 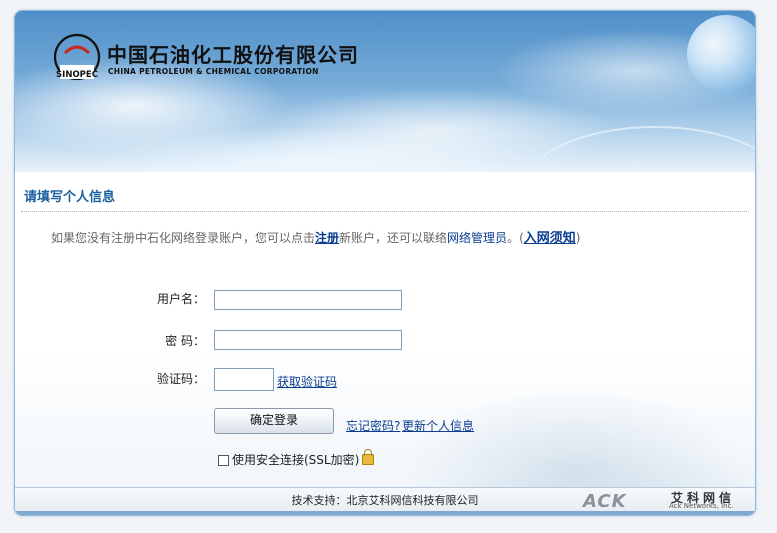 I want to click on forgot-password-link: 忘记密码?, so click(x=373, y=425).